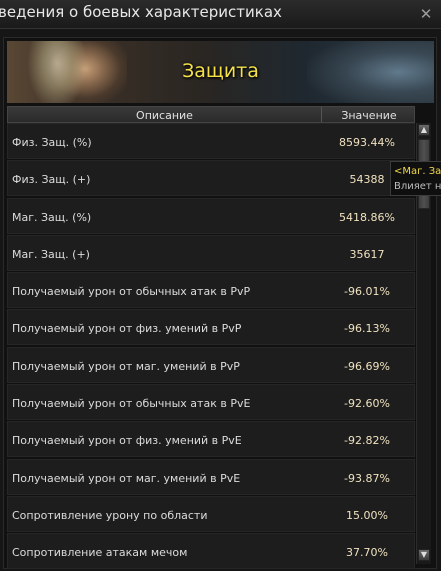 The image size is (441, 571). Describe the element at coordinates (367, 366) in the screenshot. I see `row-value: -96.69%` at that location.